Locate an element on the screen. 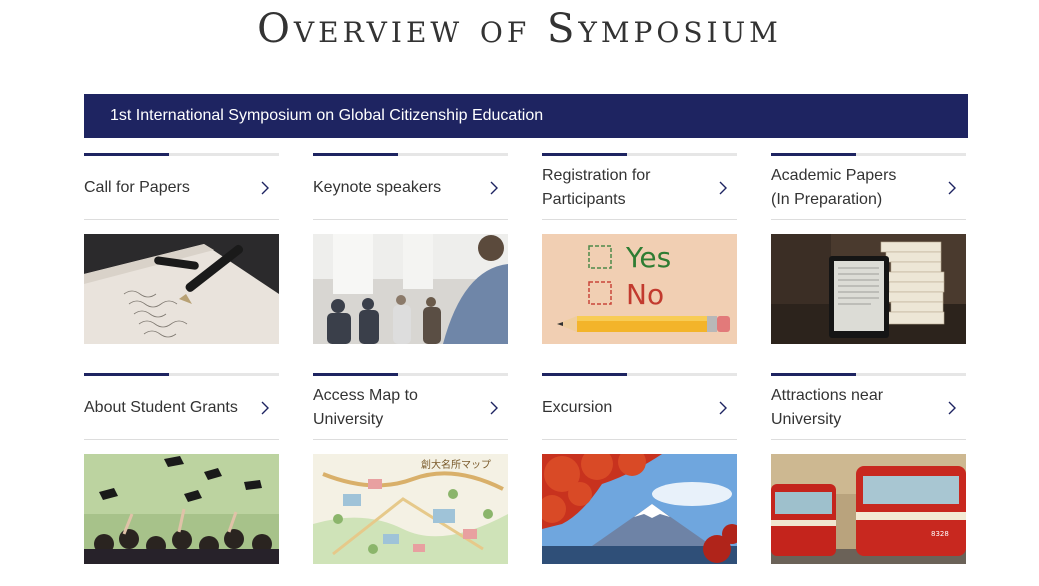 The image size is (1039, 586). keynote-speakers-link: Keynote speakers is located at coordinates (410, 188).